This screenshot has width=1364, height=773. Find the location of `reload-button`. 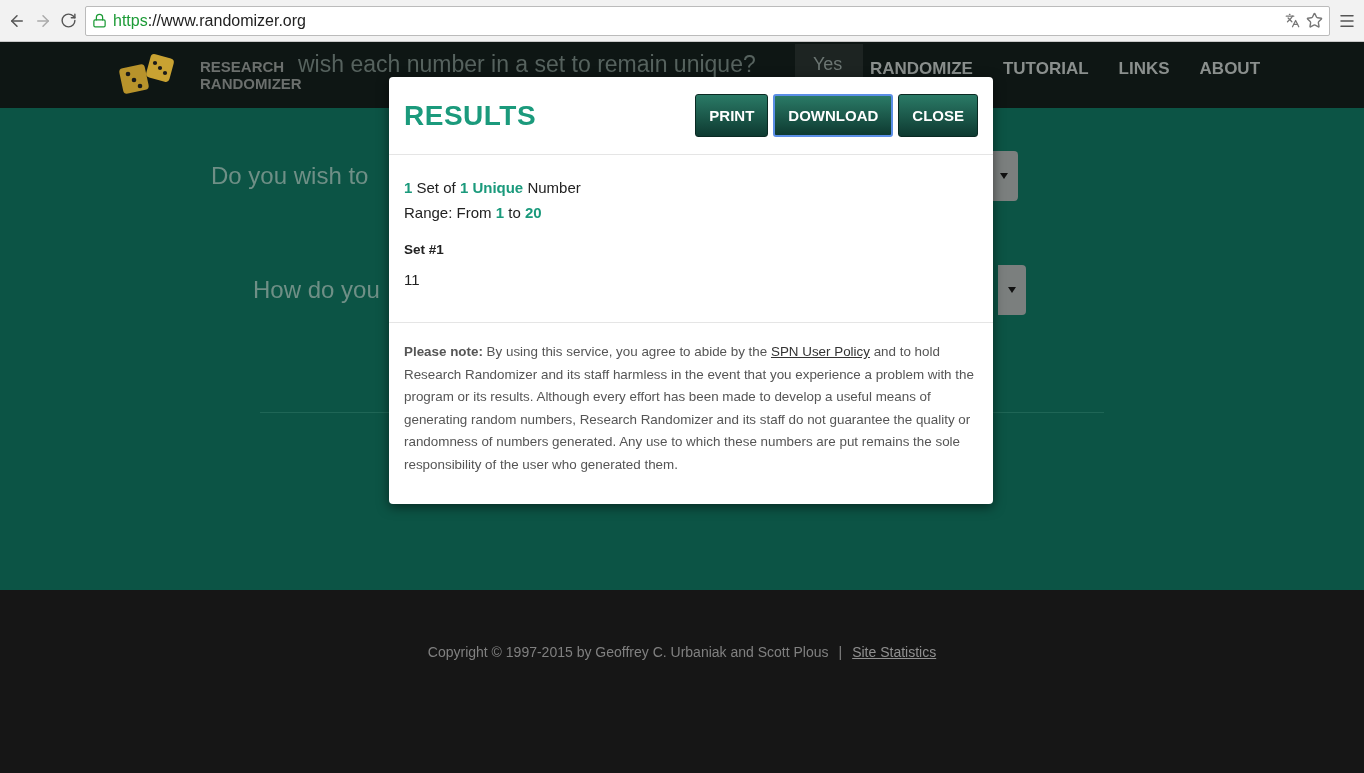

reload-button is located at coordinates (68, 20).